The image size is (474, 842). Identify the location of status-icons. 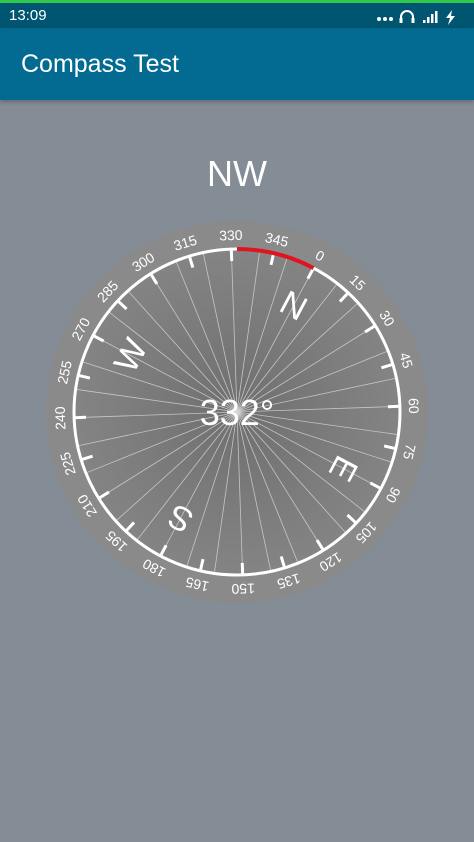
(416, 17).